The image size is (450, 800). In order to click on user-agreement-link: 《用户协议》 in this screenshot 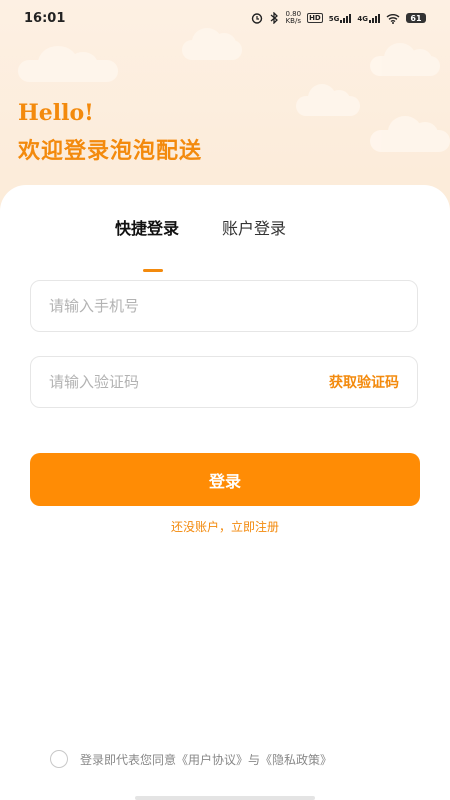, I will do `click(212, 759)`.